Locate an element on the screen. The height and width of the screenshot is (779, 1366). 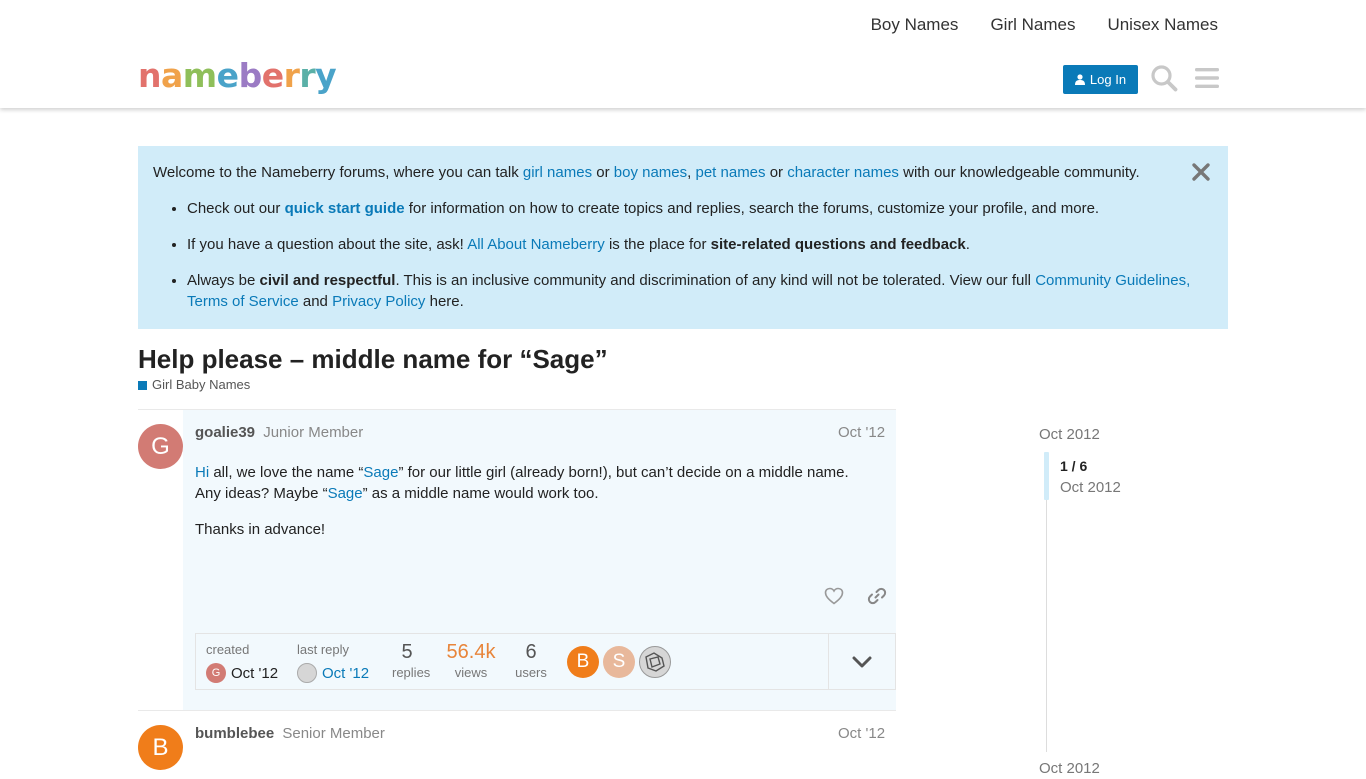
replies-count: 5 replies is located at coordinates (411, 660).